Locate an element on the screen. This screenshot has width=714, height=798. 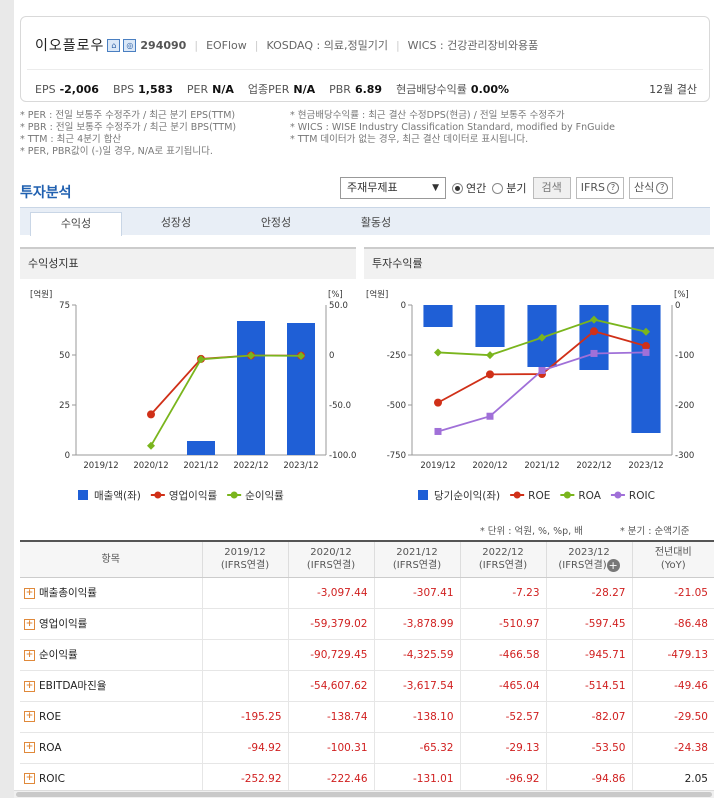
table-cell: -100.31 is located at coordinates (330, 748).